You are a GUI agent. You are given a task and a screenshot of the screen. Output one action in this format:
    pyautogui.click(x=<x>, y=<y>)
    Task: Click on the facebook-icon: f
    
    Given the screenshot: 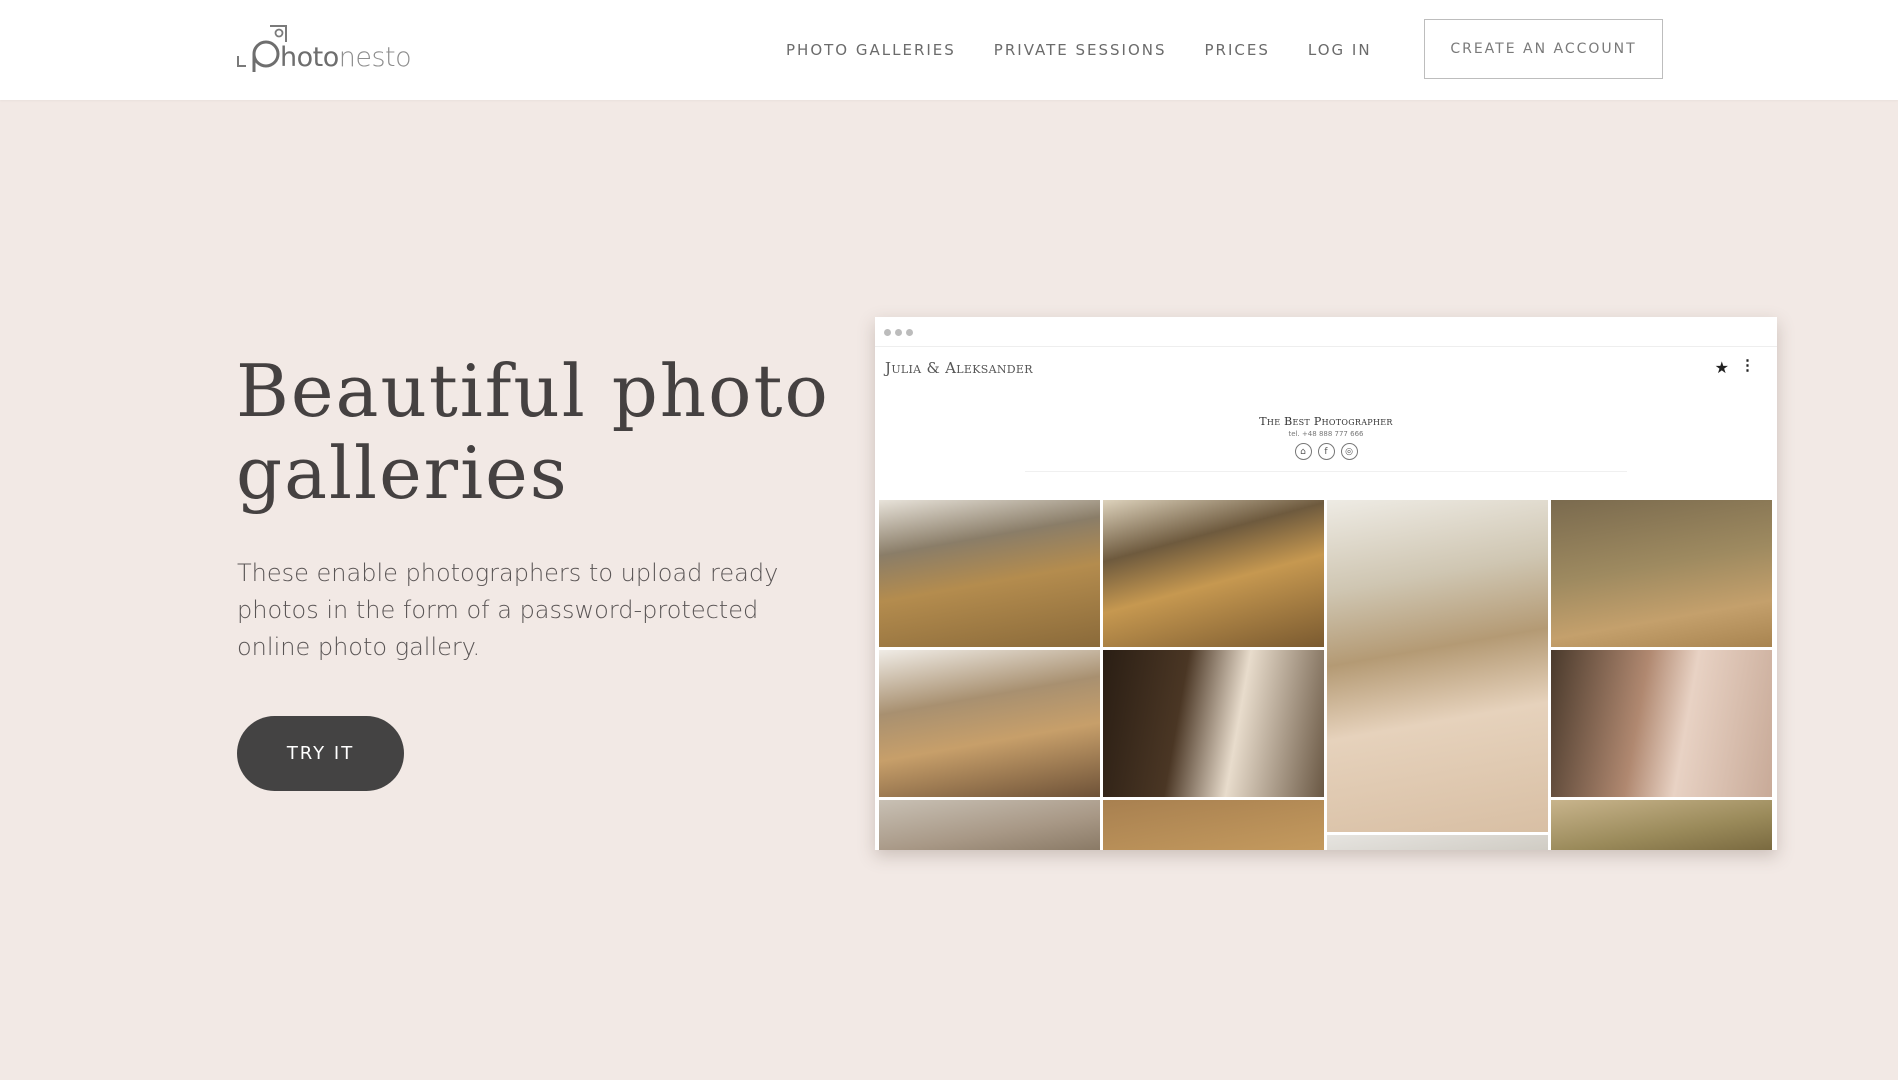 What is the action you would take?
    pyautogui.click(x=1326, y=451)
    